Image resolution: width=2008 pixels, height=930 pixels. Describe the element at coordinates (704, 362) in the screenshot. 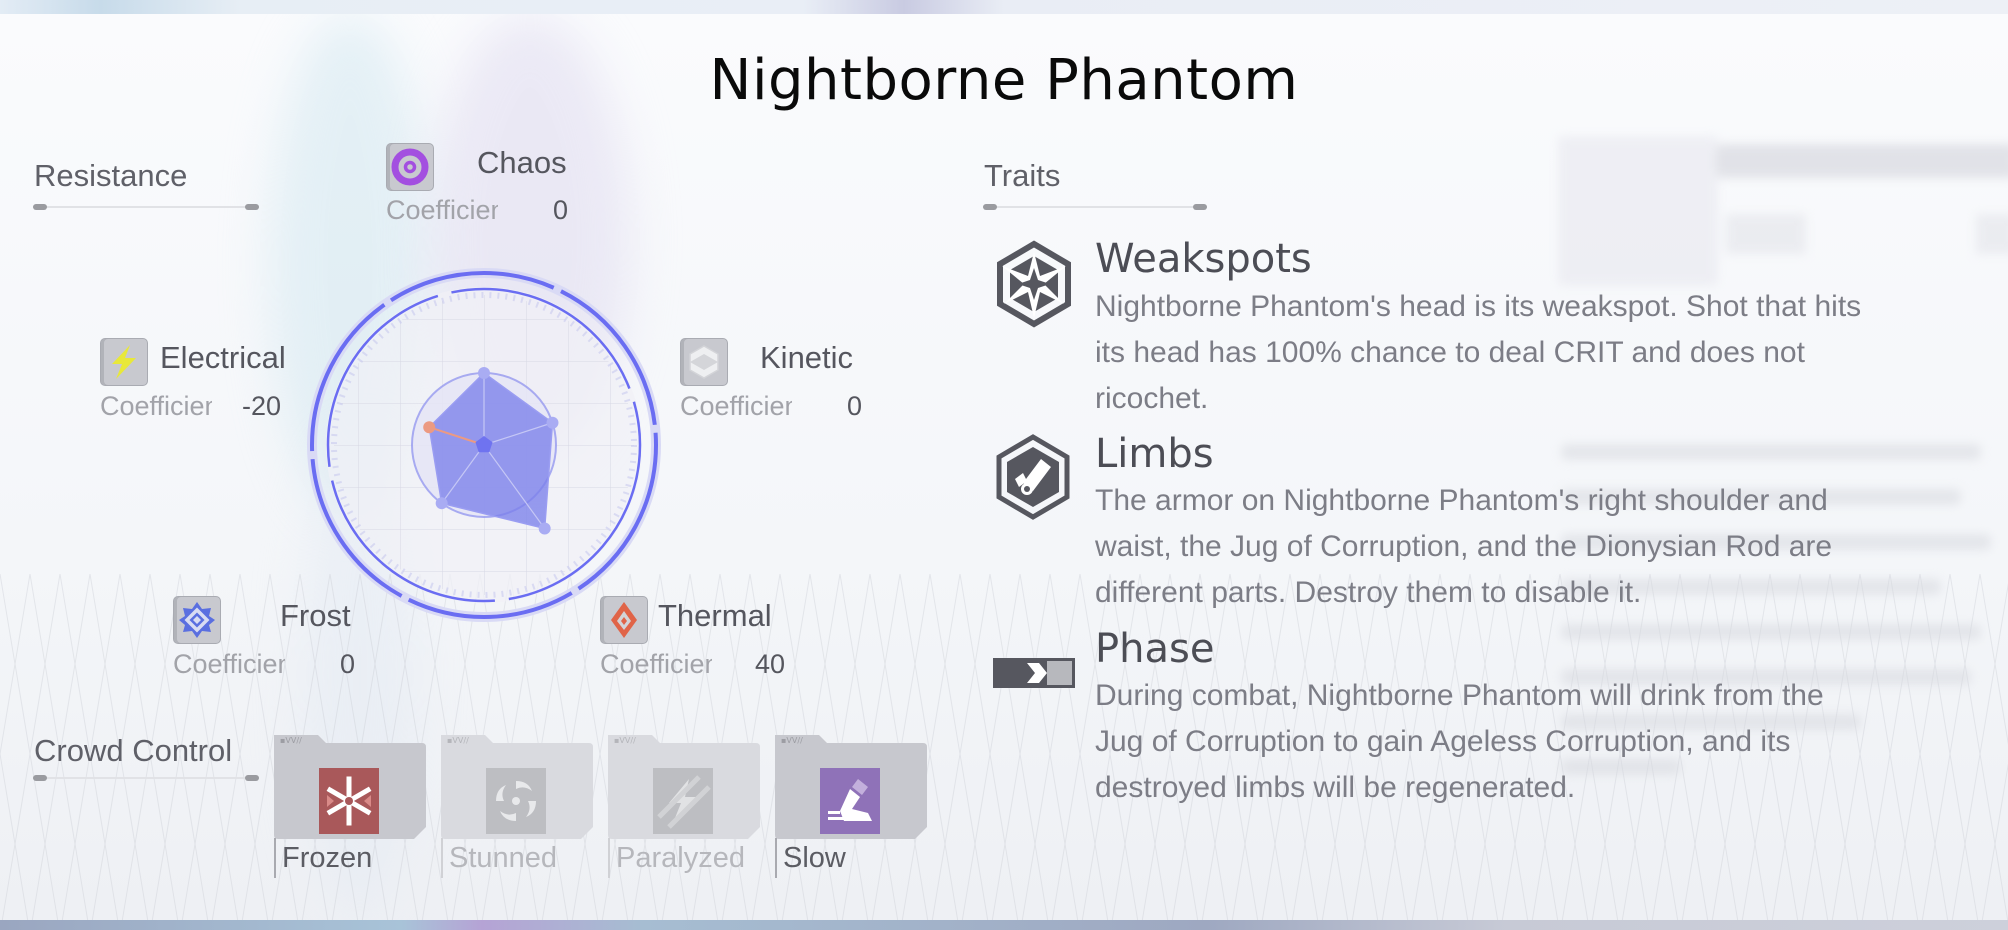

I see `kinetic-cube-icon` at that location.